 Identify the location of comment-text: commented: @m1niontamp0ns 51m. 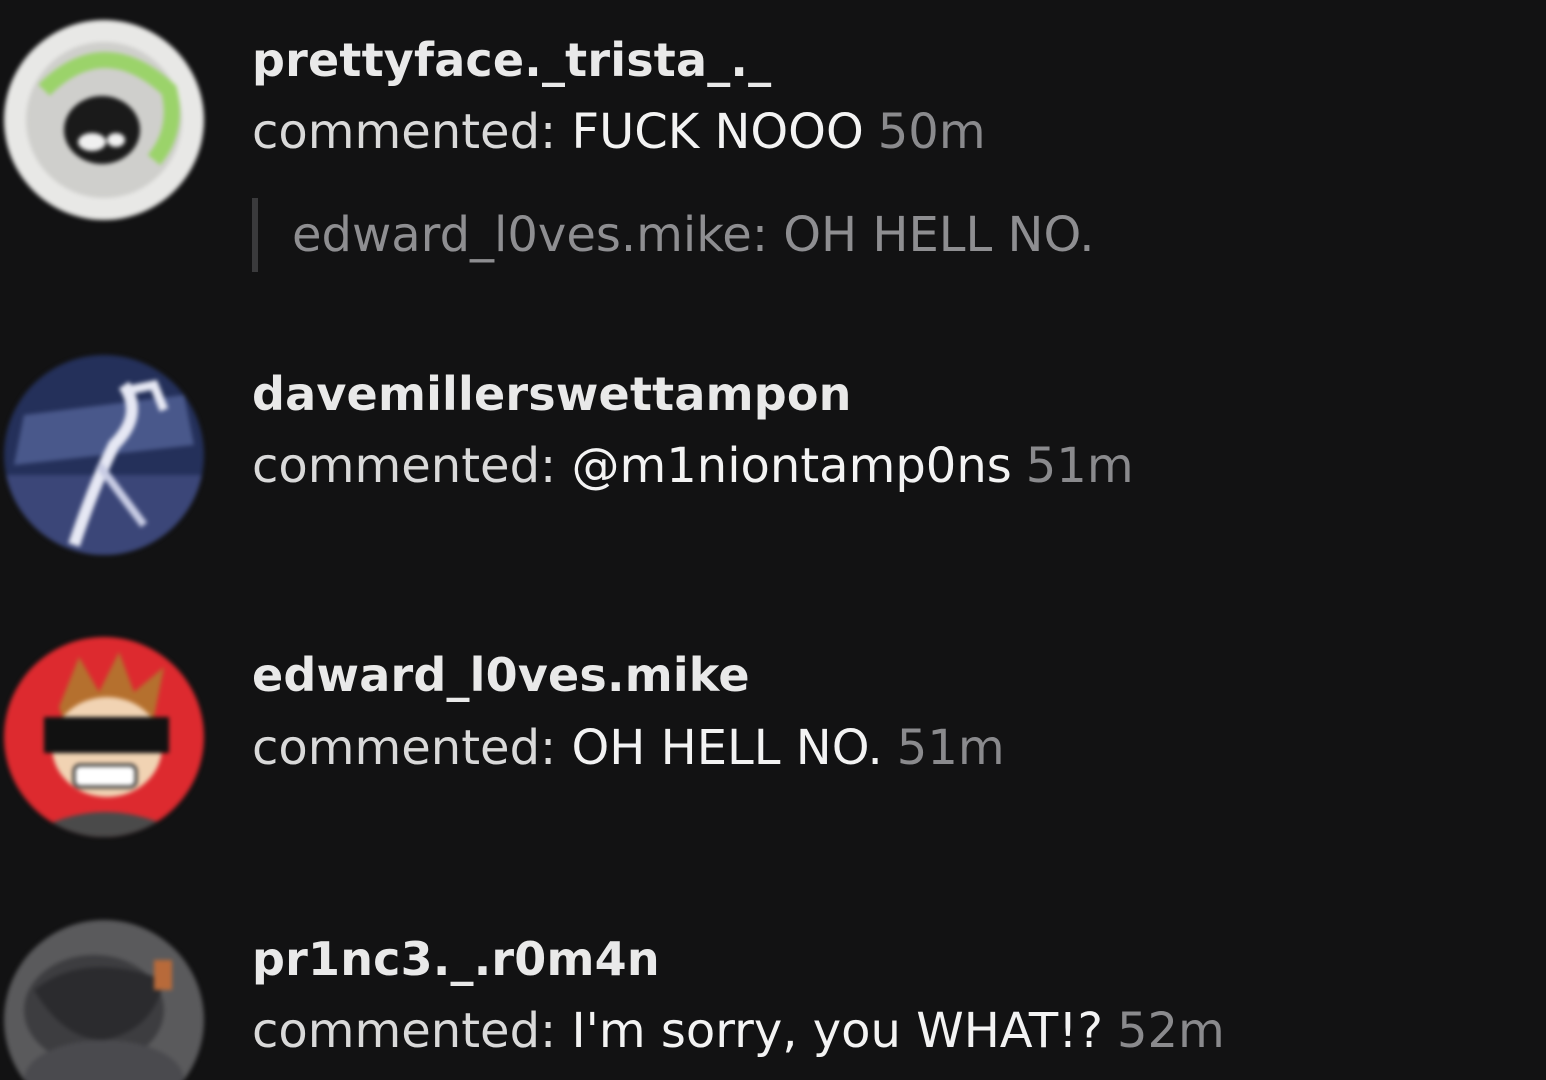
(693, 466).